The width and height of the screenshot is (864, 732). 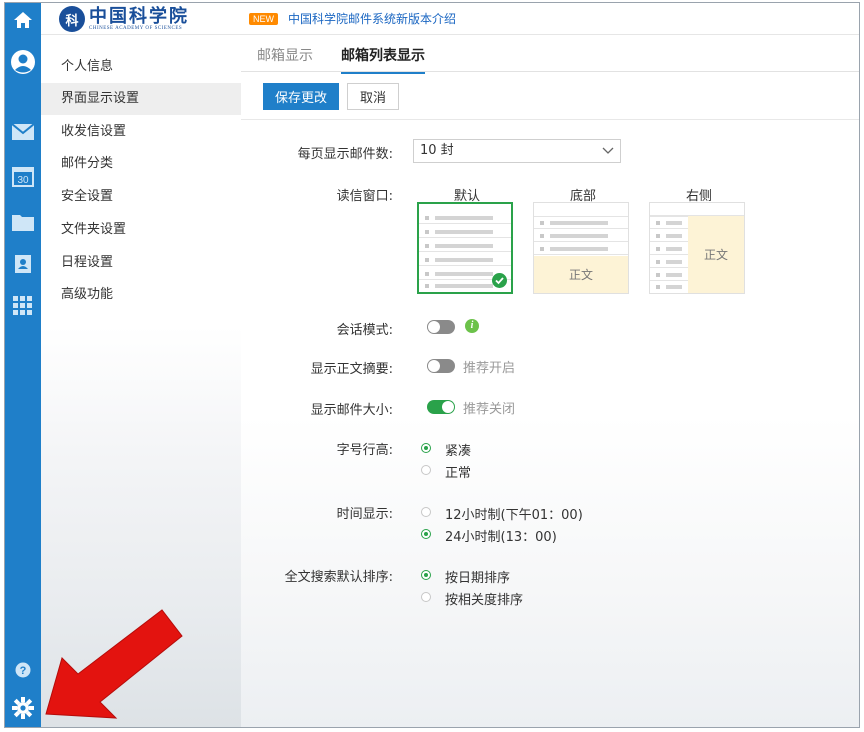 What do you see at coordinates (501, 535) in the screenshot?
I see `time-24h-label: 24小时制(13：00)` at bounding box center [501, 535].